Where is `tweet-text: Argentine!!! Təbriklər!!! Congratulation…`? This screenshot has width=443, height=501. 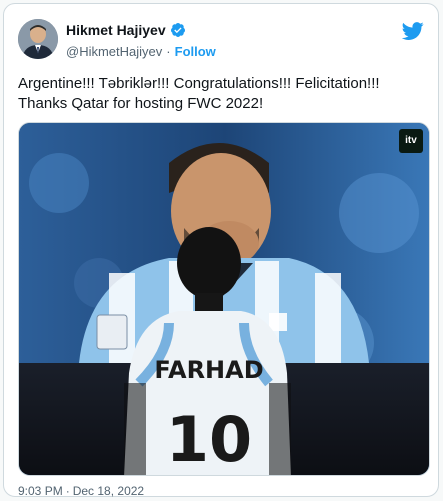
tweet-text: Argentine!!! Təbriklər!!! Congratulation… is located at coordinates (223, 94).